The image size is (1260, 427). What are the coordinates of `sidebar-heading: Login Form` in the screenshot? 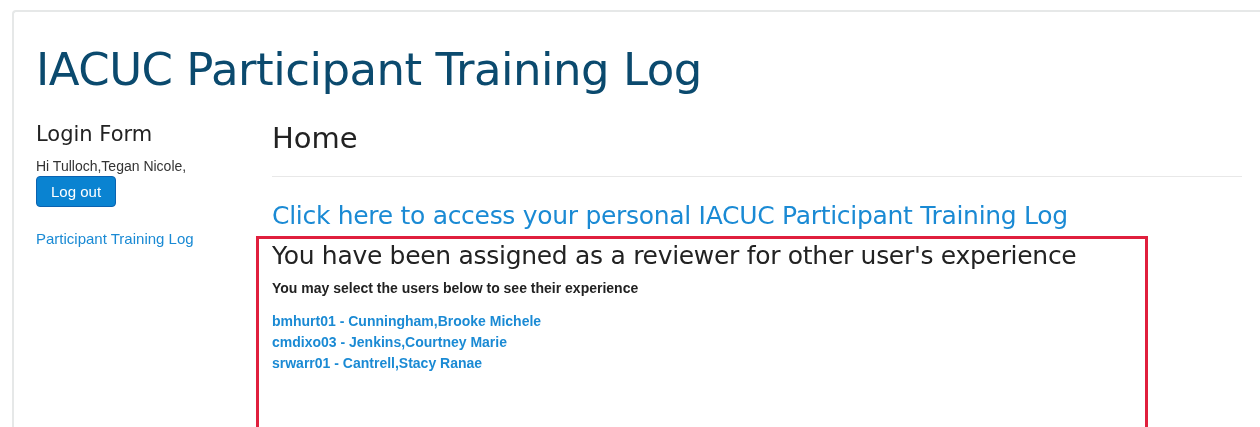 It's located at (94, 134).